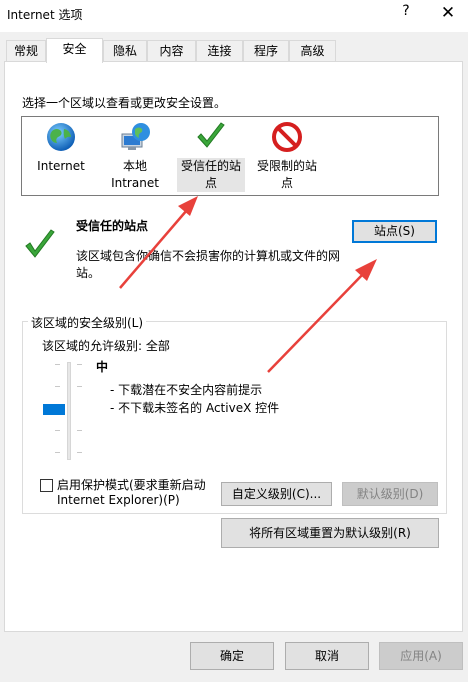  What do you see at coordinates (248, 284) in the screenshot?
I see `annotation-arrows` at bounding box center [248, 284].